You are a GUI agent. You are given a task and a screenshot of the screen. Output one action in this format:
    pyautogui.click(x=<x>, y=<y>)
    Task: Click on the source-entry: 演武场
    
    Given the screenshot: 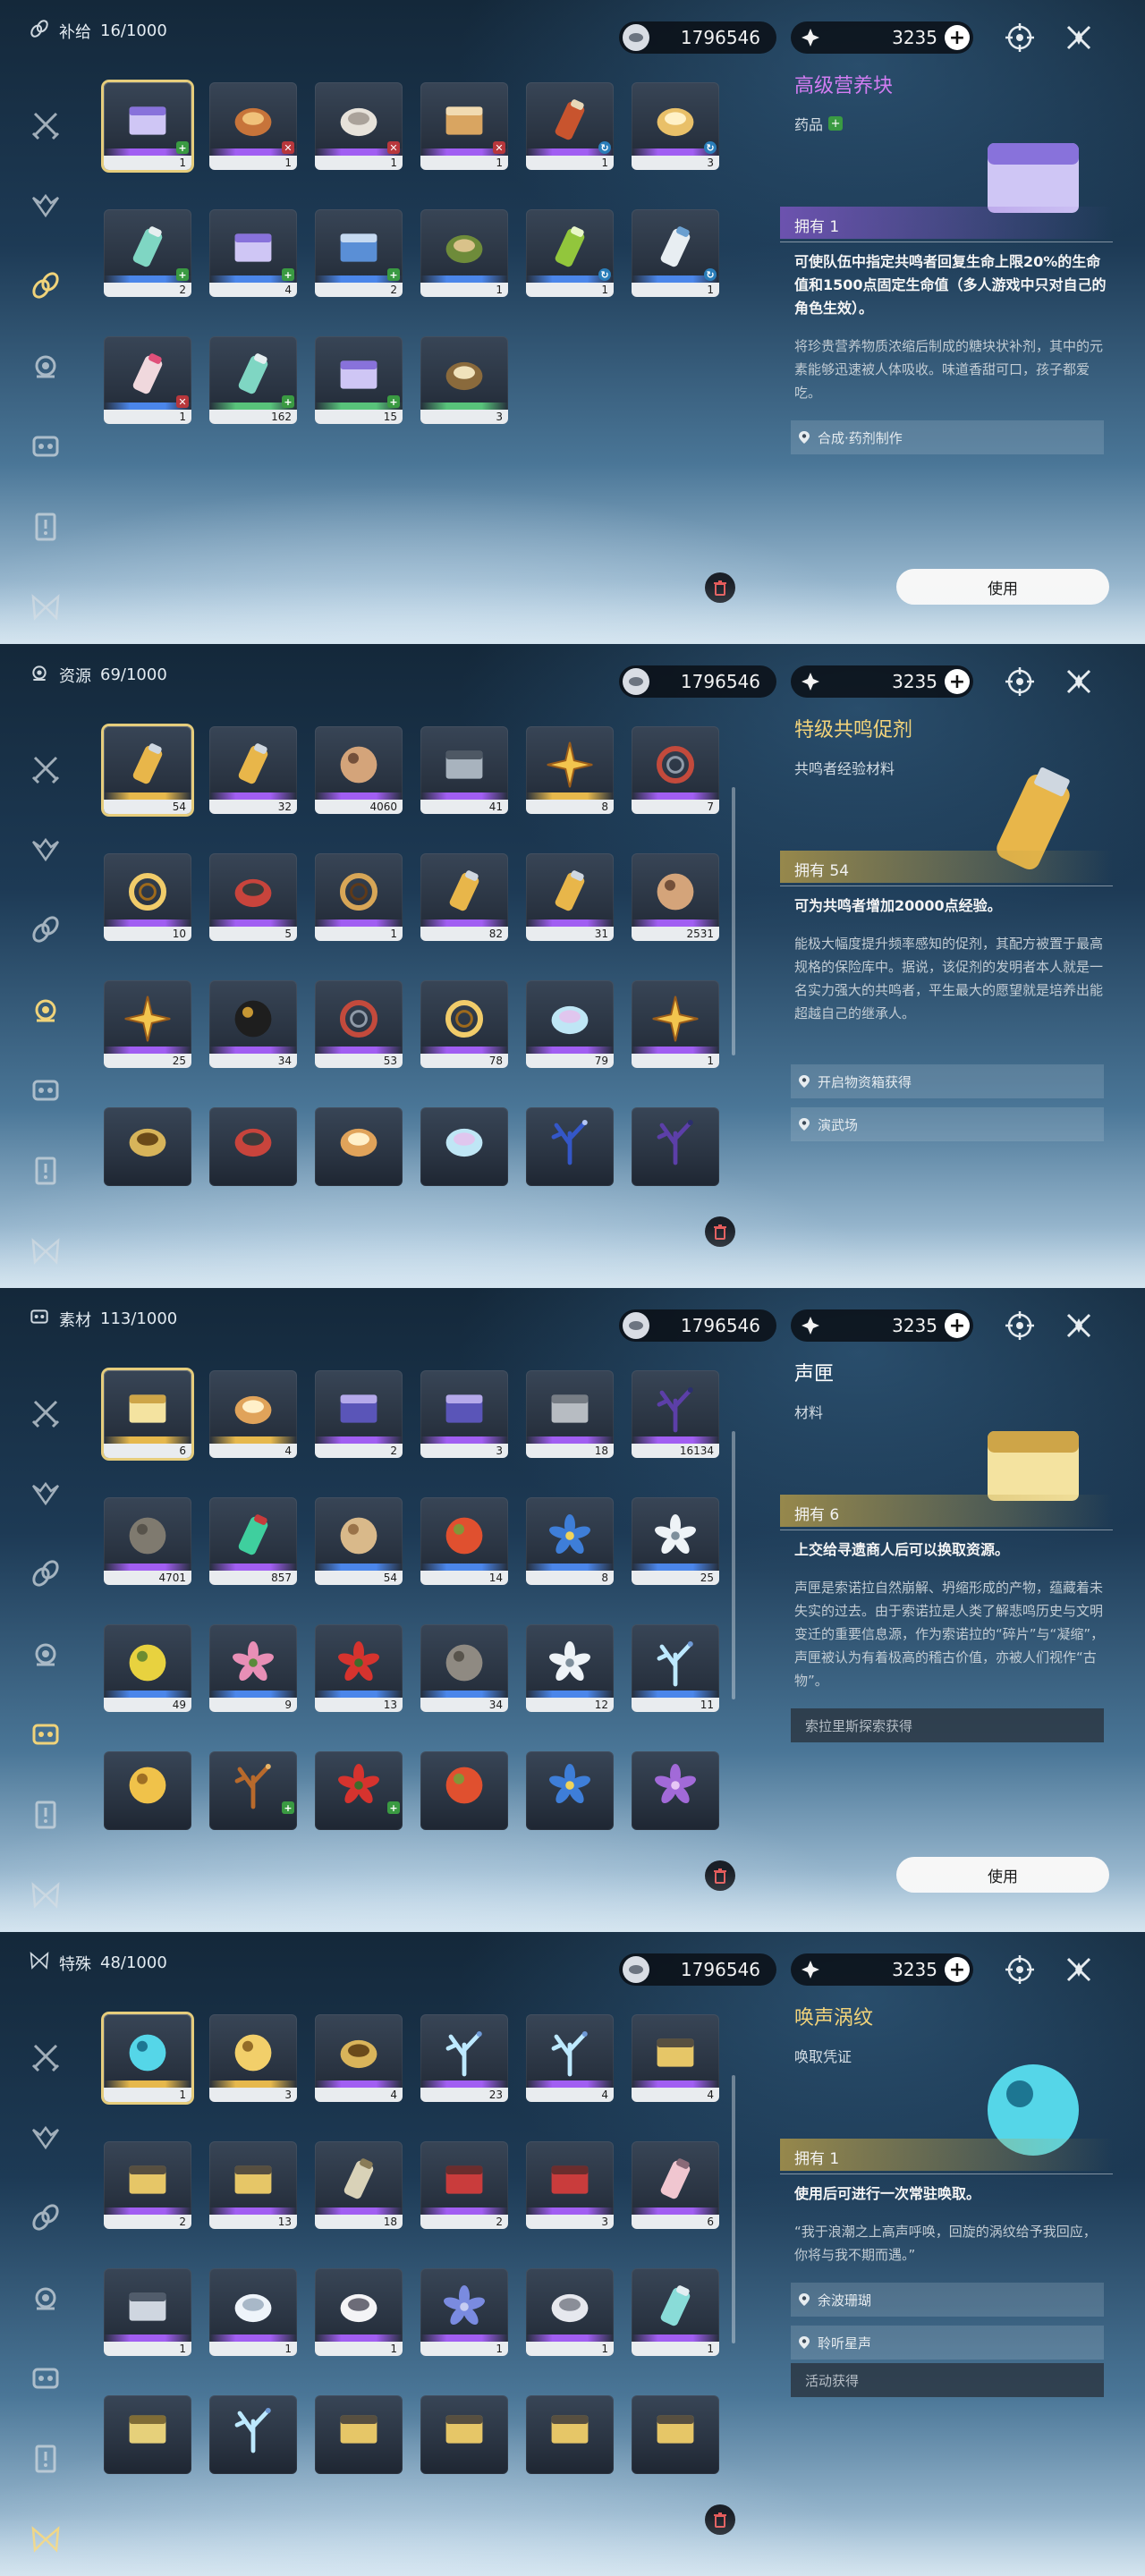 What is the action you would take?
    pyautogui.click(x=947, y=1124)
    